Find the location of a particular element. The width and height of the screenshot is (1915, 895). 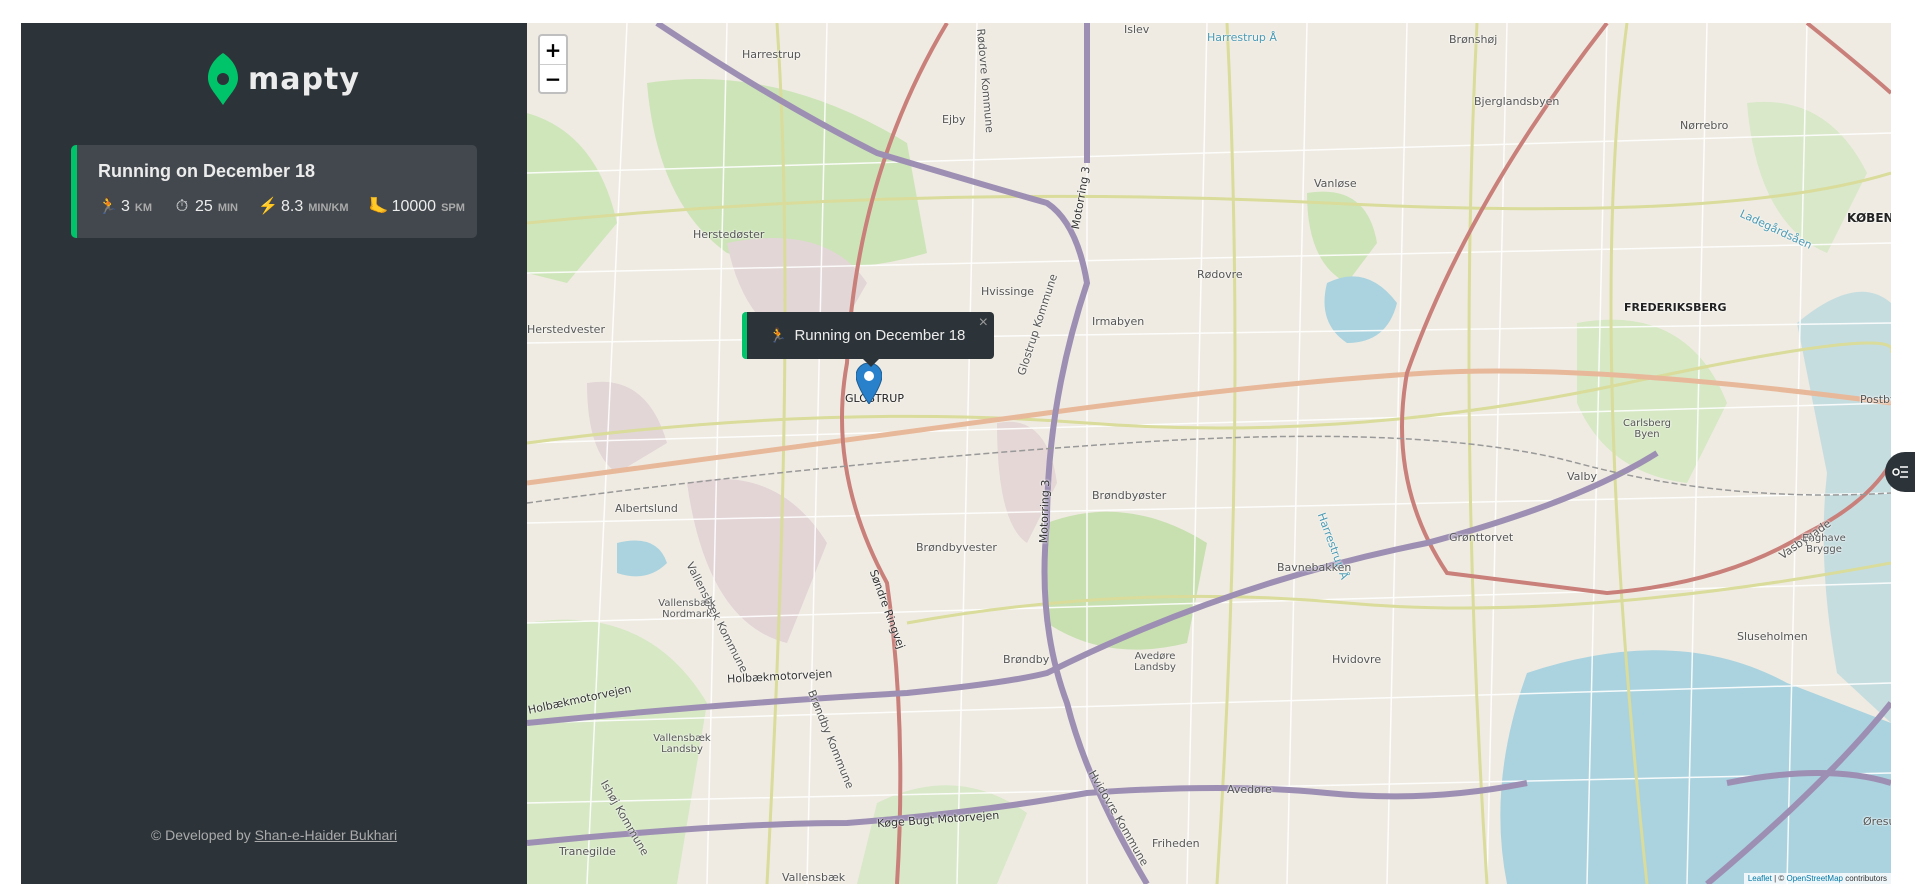

map-label: Brøndbyøster is located at coordinates (1129, 495).